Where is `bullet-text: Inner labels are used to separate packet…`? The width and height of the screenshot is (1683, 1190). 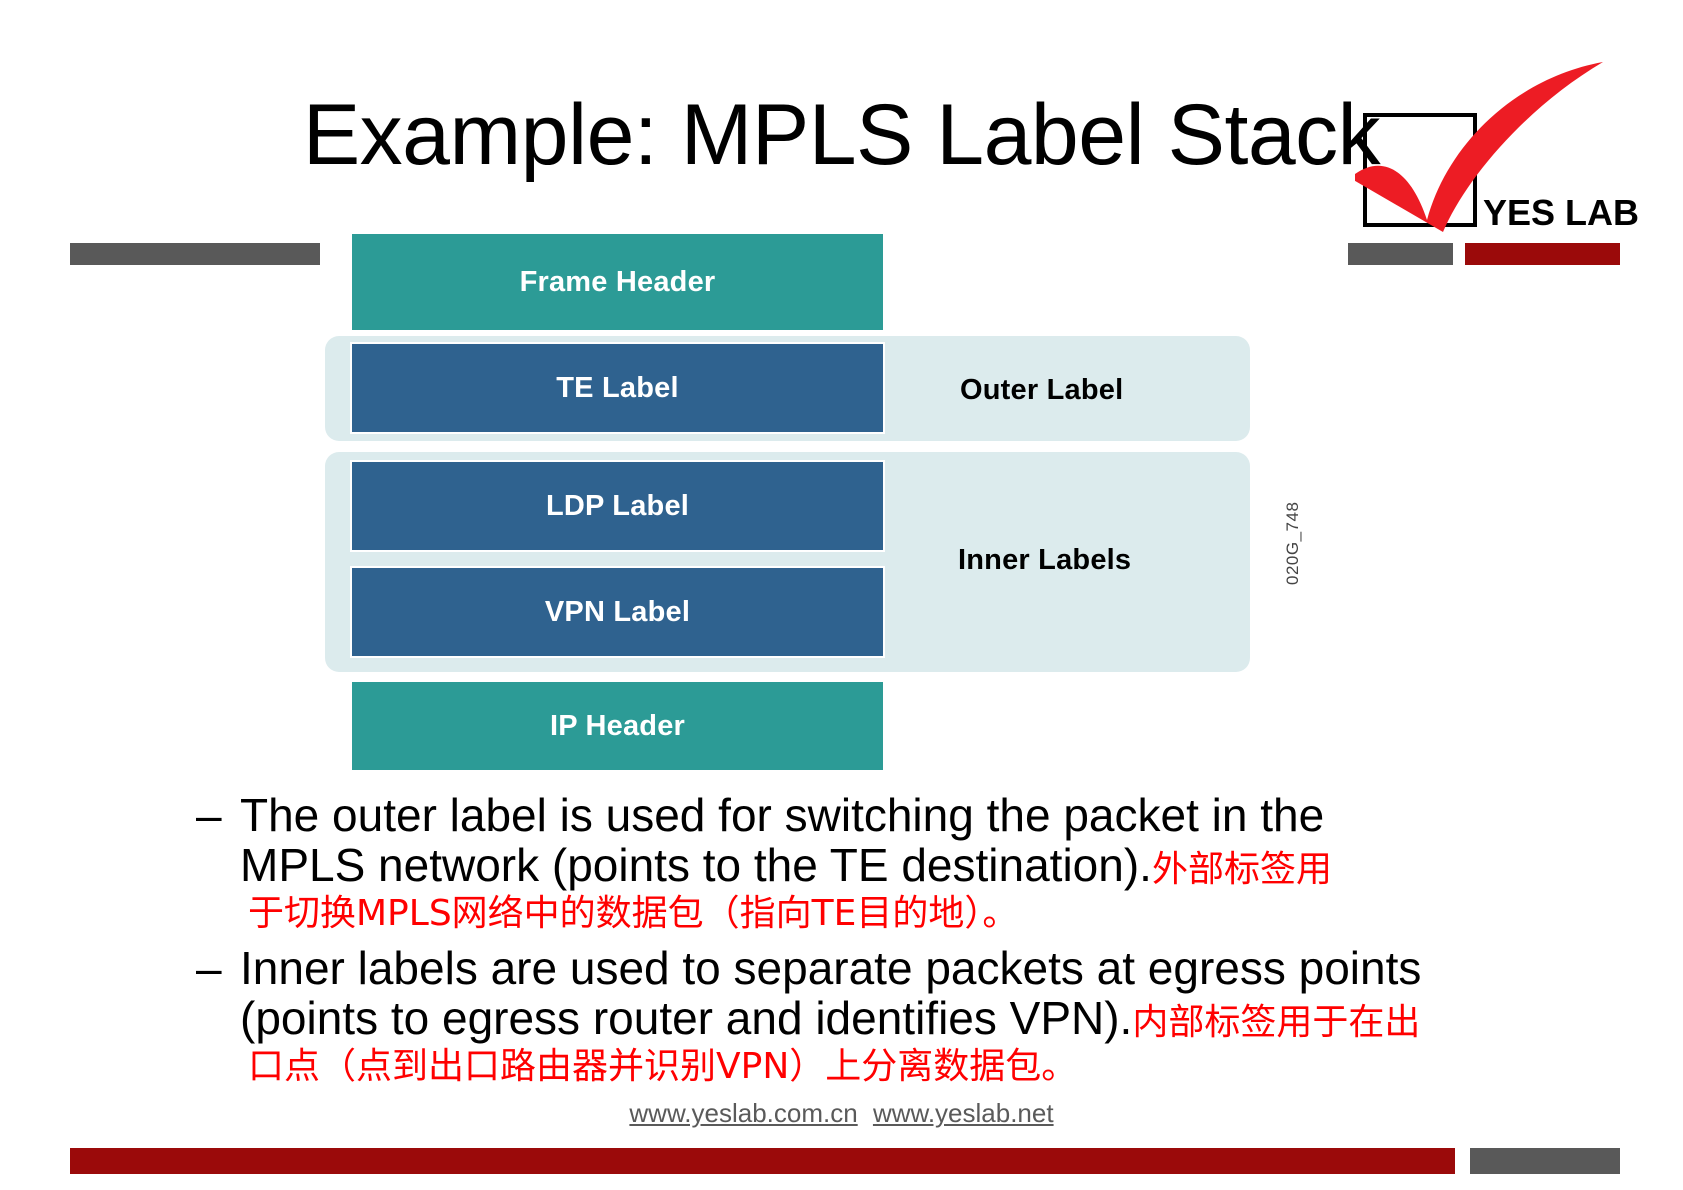
bullet-text: Inner labels are used to separate packet… is located at coordinates (830, 995).